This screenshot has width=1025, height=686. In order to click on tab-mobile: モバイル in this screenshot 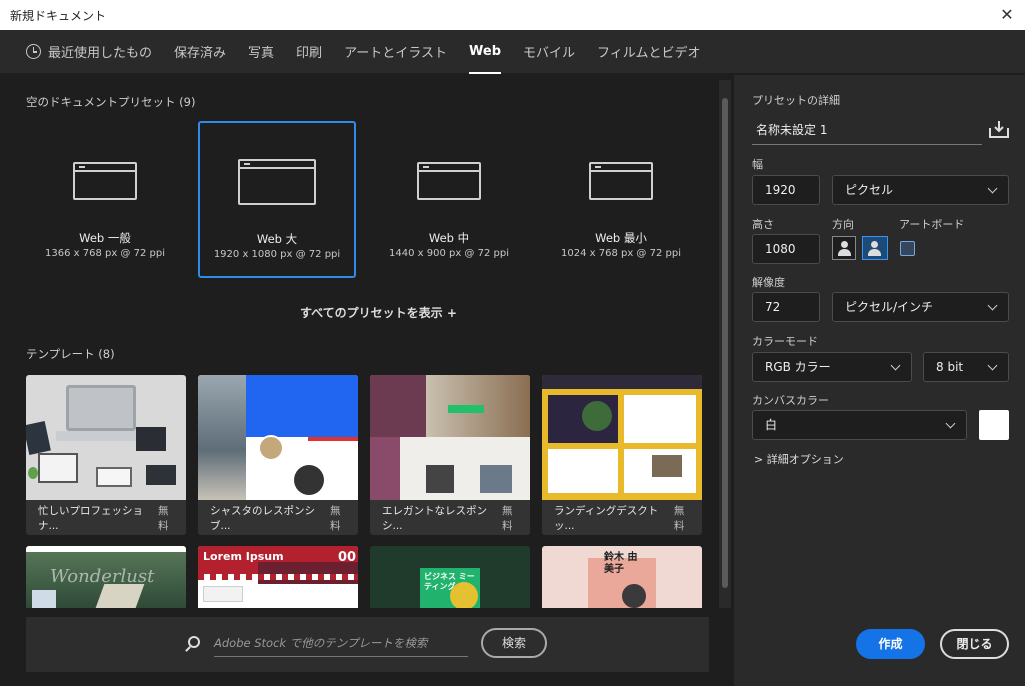, I will do `click(549, 52)`.